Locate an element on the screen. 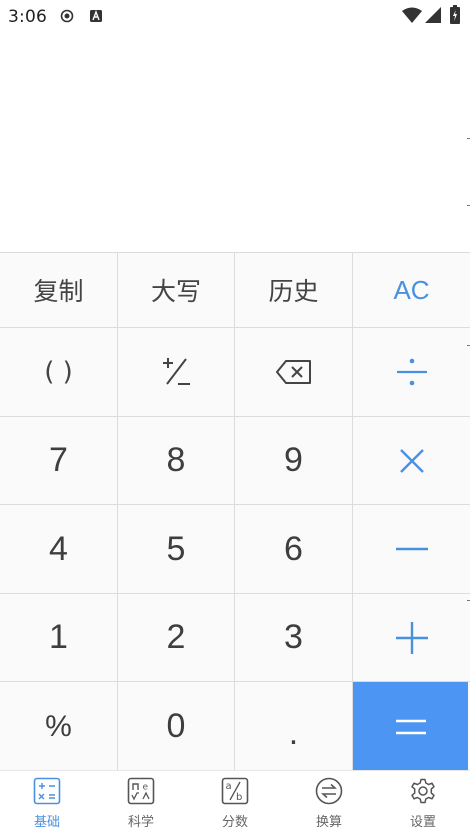  keyboard-a-icon is located at coordinates (96, 16).